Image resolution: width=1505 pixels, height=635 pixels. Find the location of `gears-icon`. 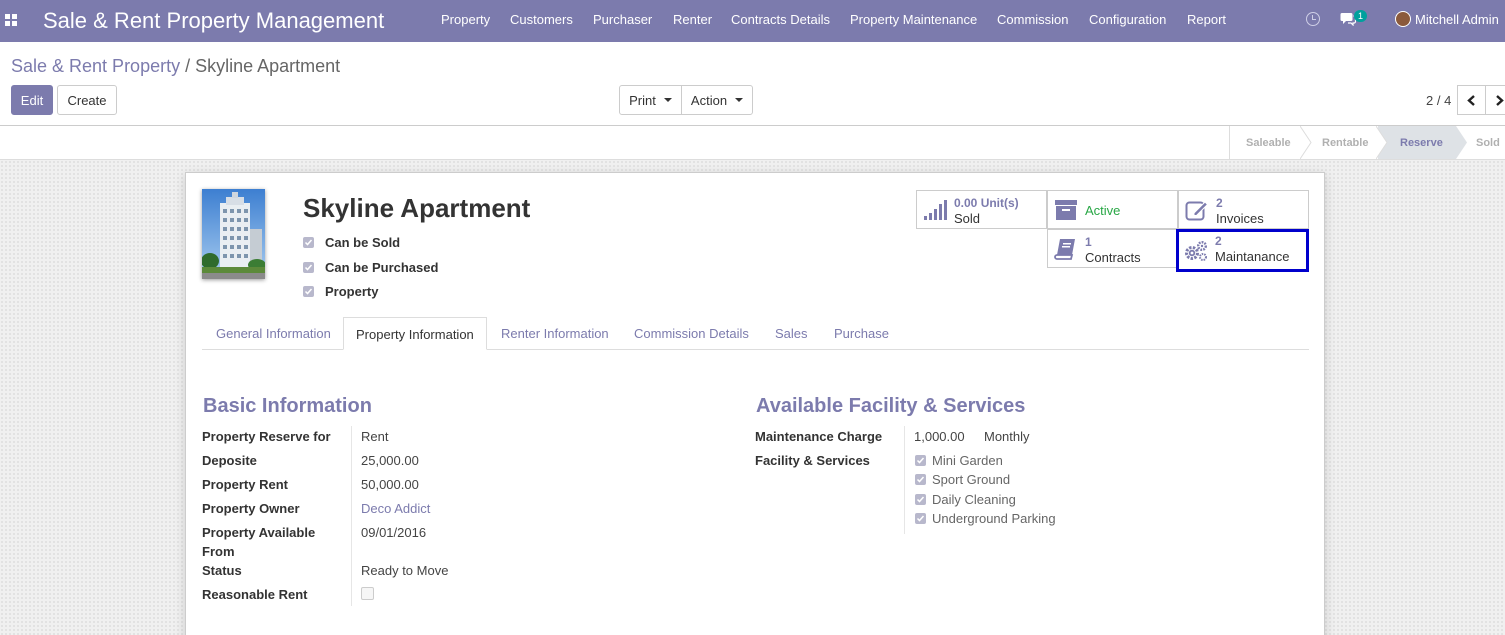

gears-icon is located at coordinates (1196, 251).